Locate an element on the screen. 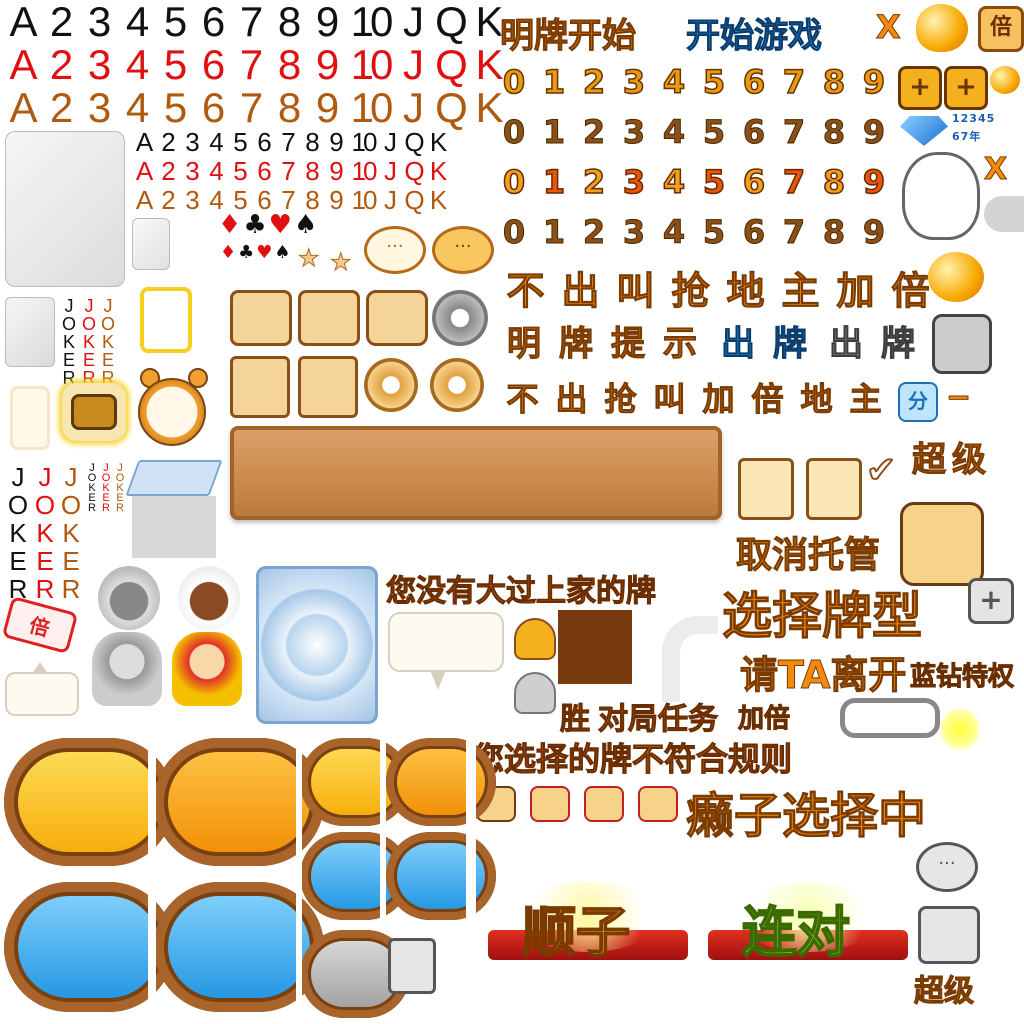  gem-digits-2: 67年 is located at coordinates (967, 136).